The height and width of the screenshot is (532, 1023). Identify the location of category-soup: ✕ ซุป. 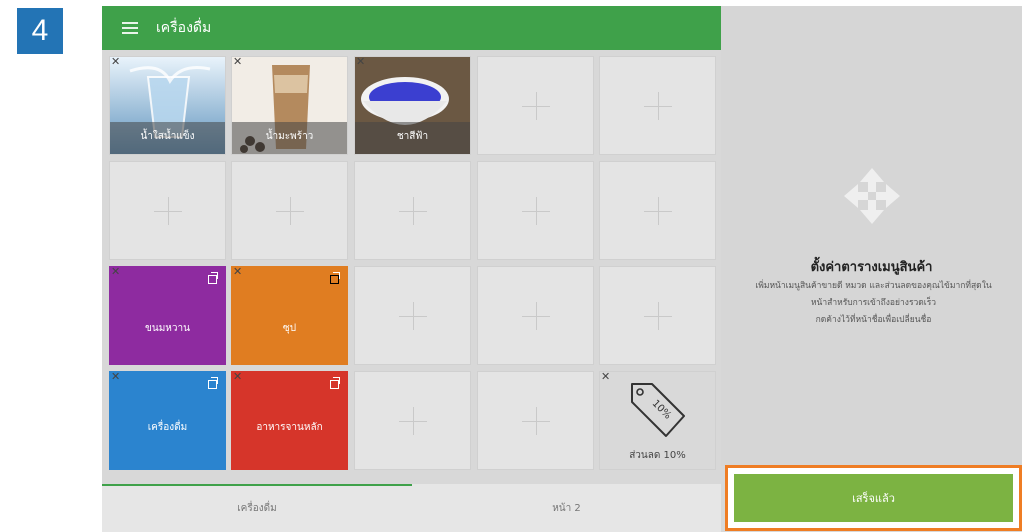
(289, 315).